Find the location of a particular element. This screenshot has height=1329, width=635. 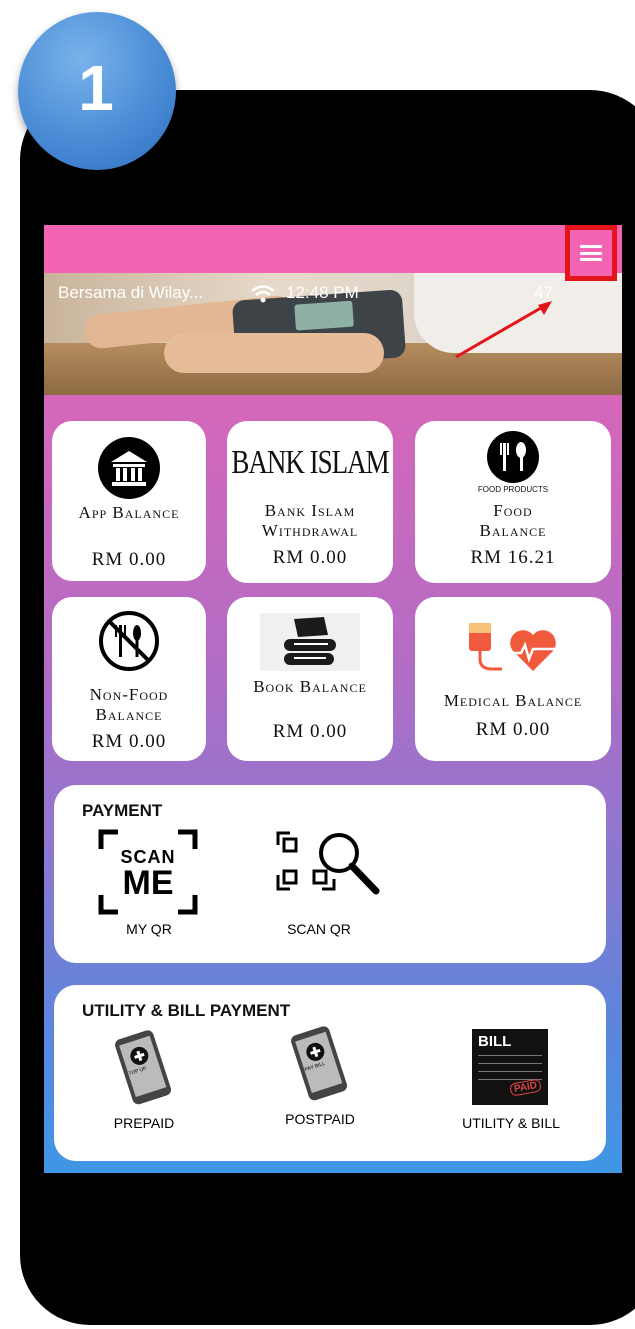

bank-islam-card: BANK ISLAM Bank Islam Withdrawal RM 0.00 is located at coordinates (310, 502).